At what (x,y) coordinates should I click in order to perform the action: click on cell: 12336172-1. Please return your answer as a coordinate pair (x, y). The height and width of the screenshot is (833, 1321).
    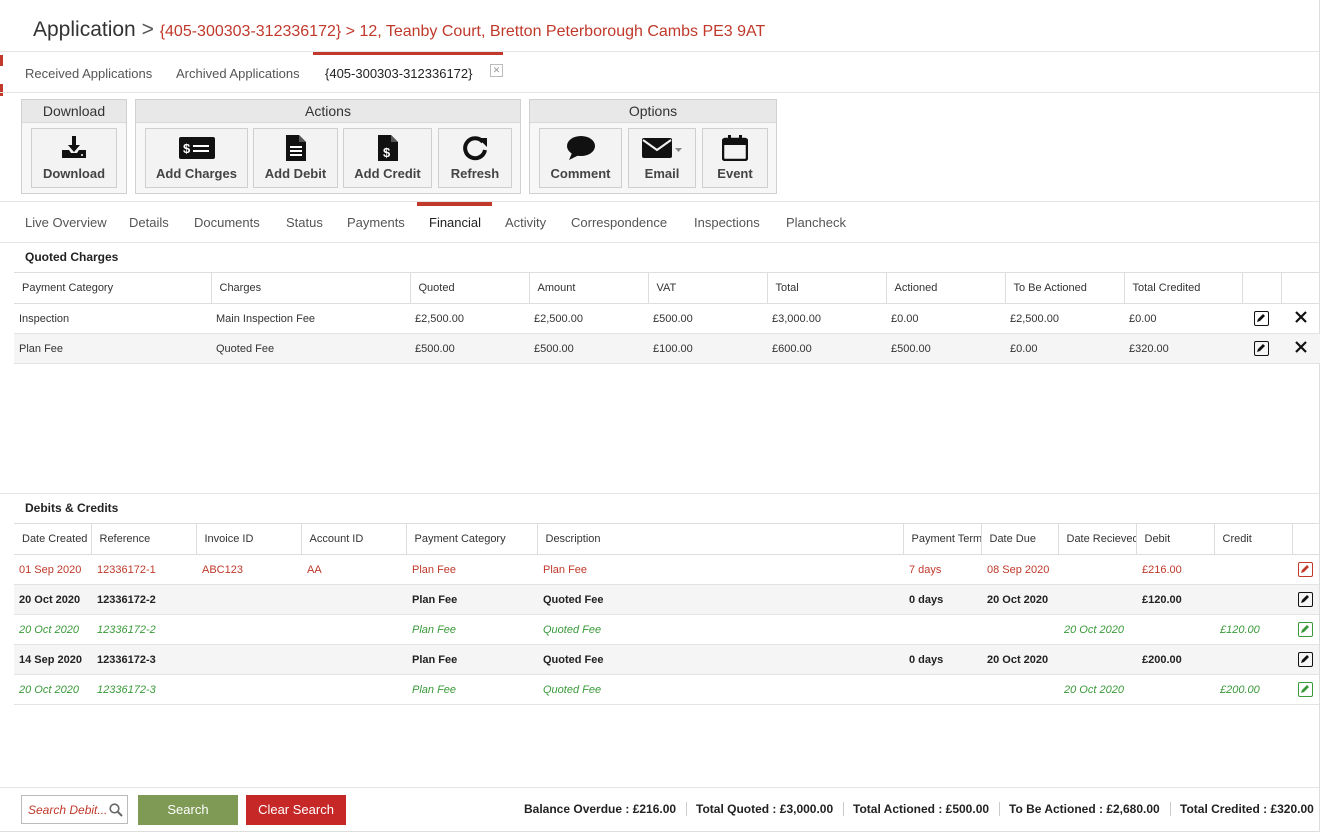
    Looking at the image, I should click on (143, 569).